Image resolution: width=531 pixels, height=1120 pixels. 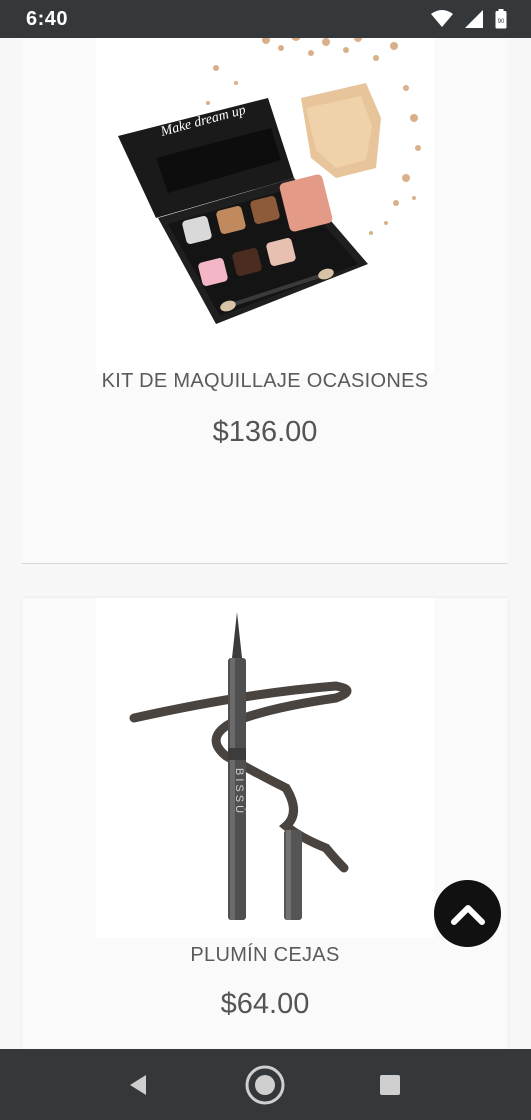 I want to click on wifi-icon, so click(x=442, y=18).